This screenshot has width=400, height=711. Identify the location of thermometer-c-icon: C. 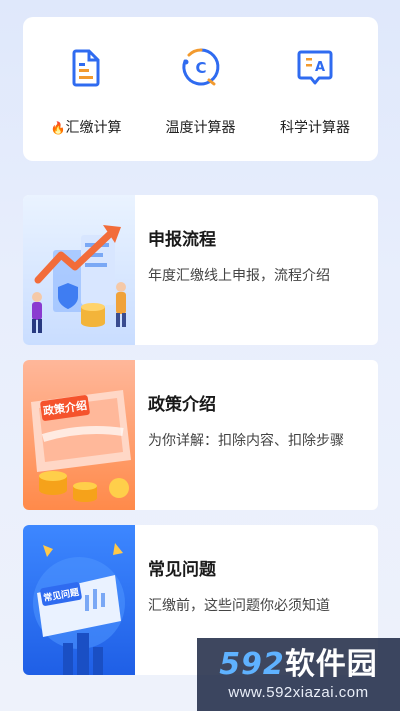
(200, 67).